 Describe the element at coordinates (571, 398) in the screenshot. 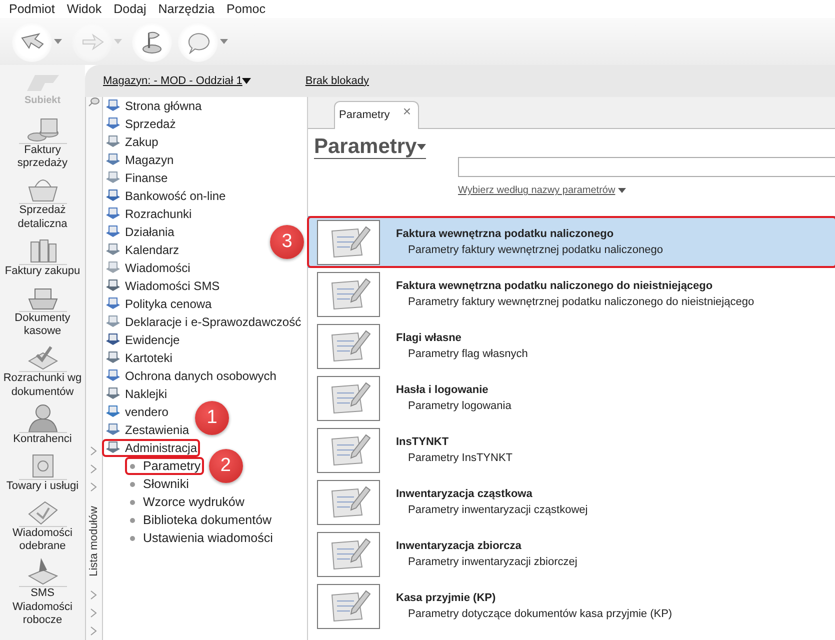

I see `parameter-row: Hasła i logowanie Parametry logowania` at that location.